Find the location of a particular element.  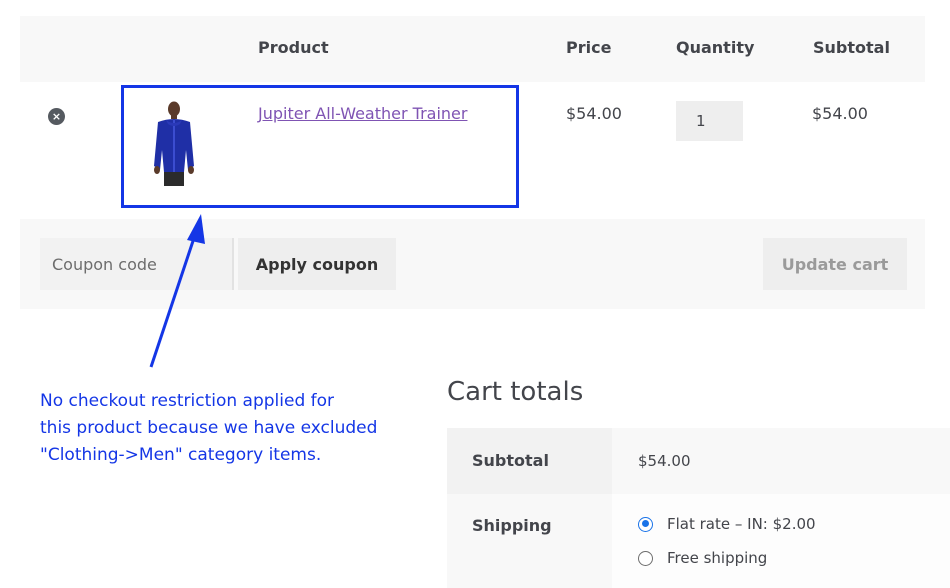

radio-selected-icon is located at coordinates (645, 524).